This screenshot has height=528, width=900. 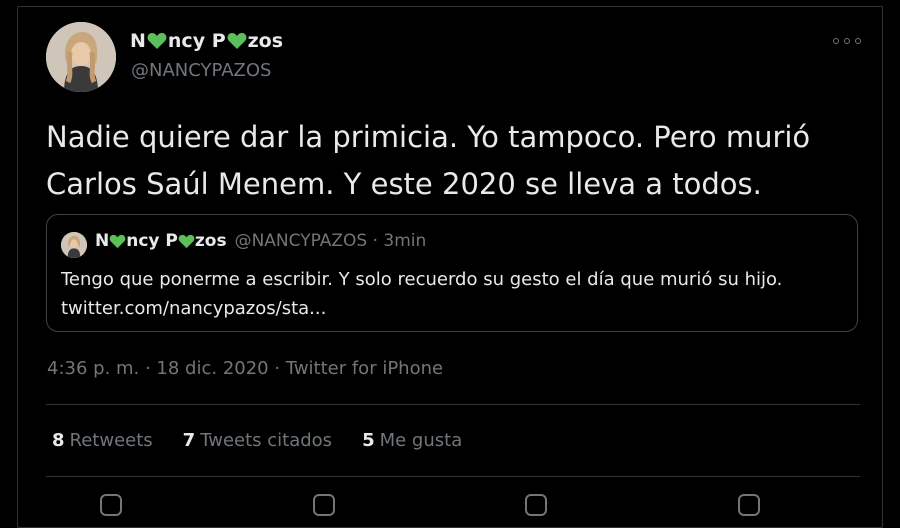 I want to click on likes-stat: 5 Me gusta, so click(x=412, y=440).